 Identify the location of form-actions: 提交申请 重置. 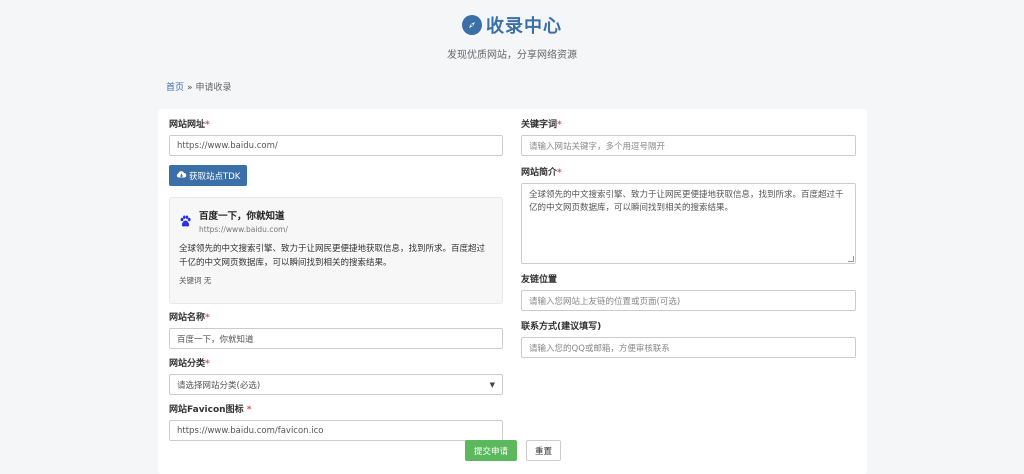
(512, 450).